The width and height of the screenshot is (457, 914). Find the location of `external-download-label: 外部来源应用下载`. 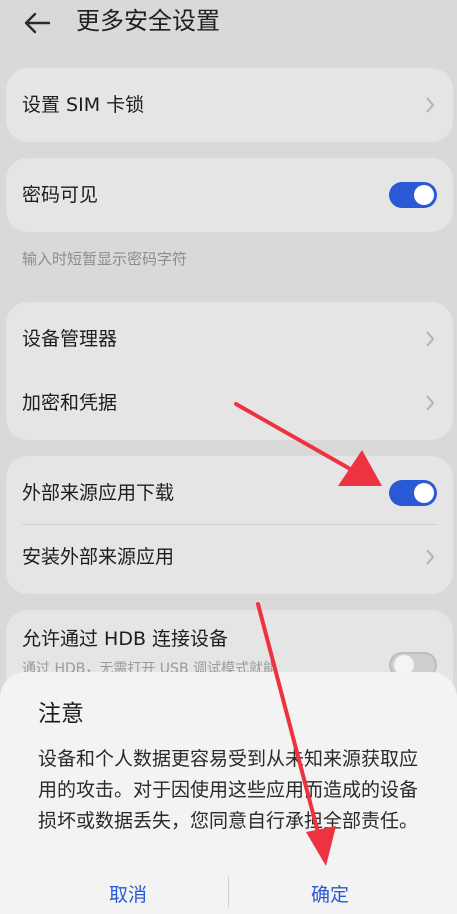

external-download-label: 外部来源应用下载 is located at coordinates (98, 493).